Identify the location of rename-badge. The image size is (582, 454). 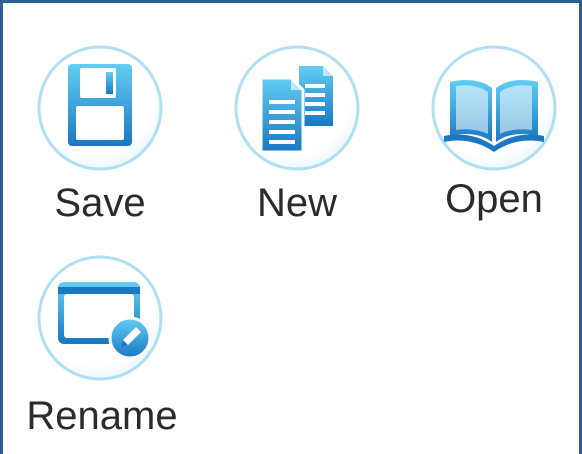
(100, 318).